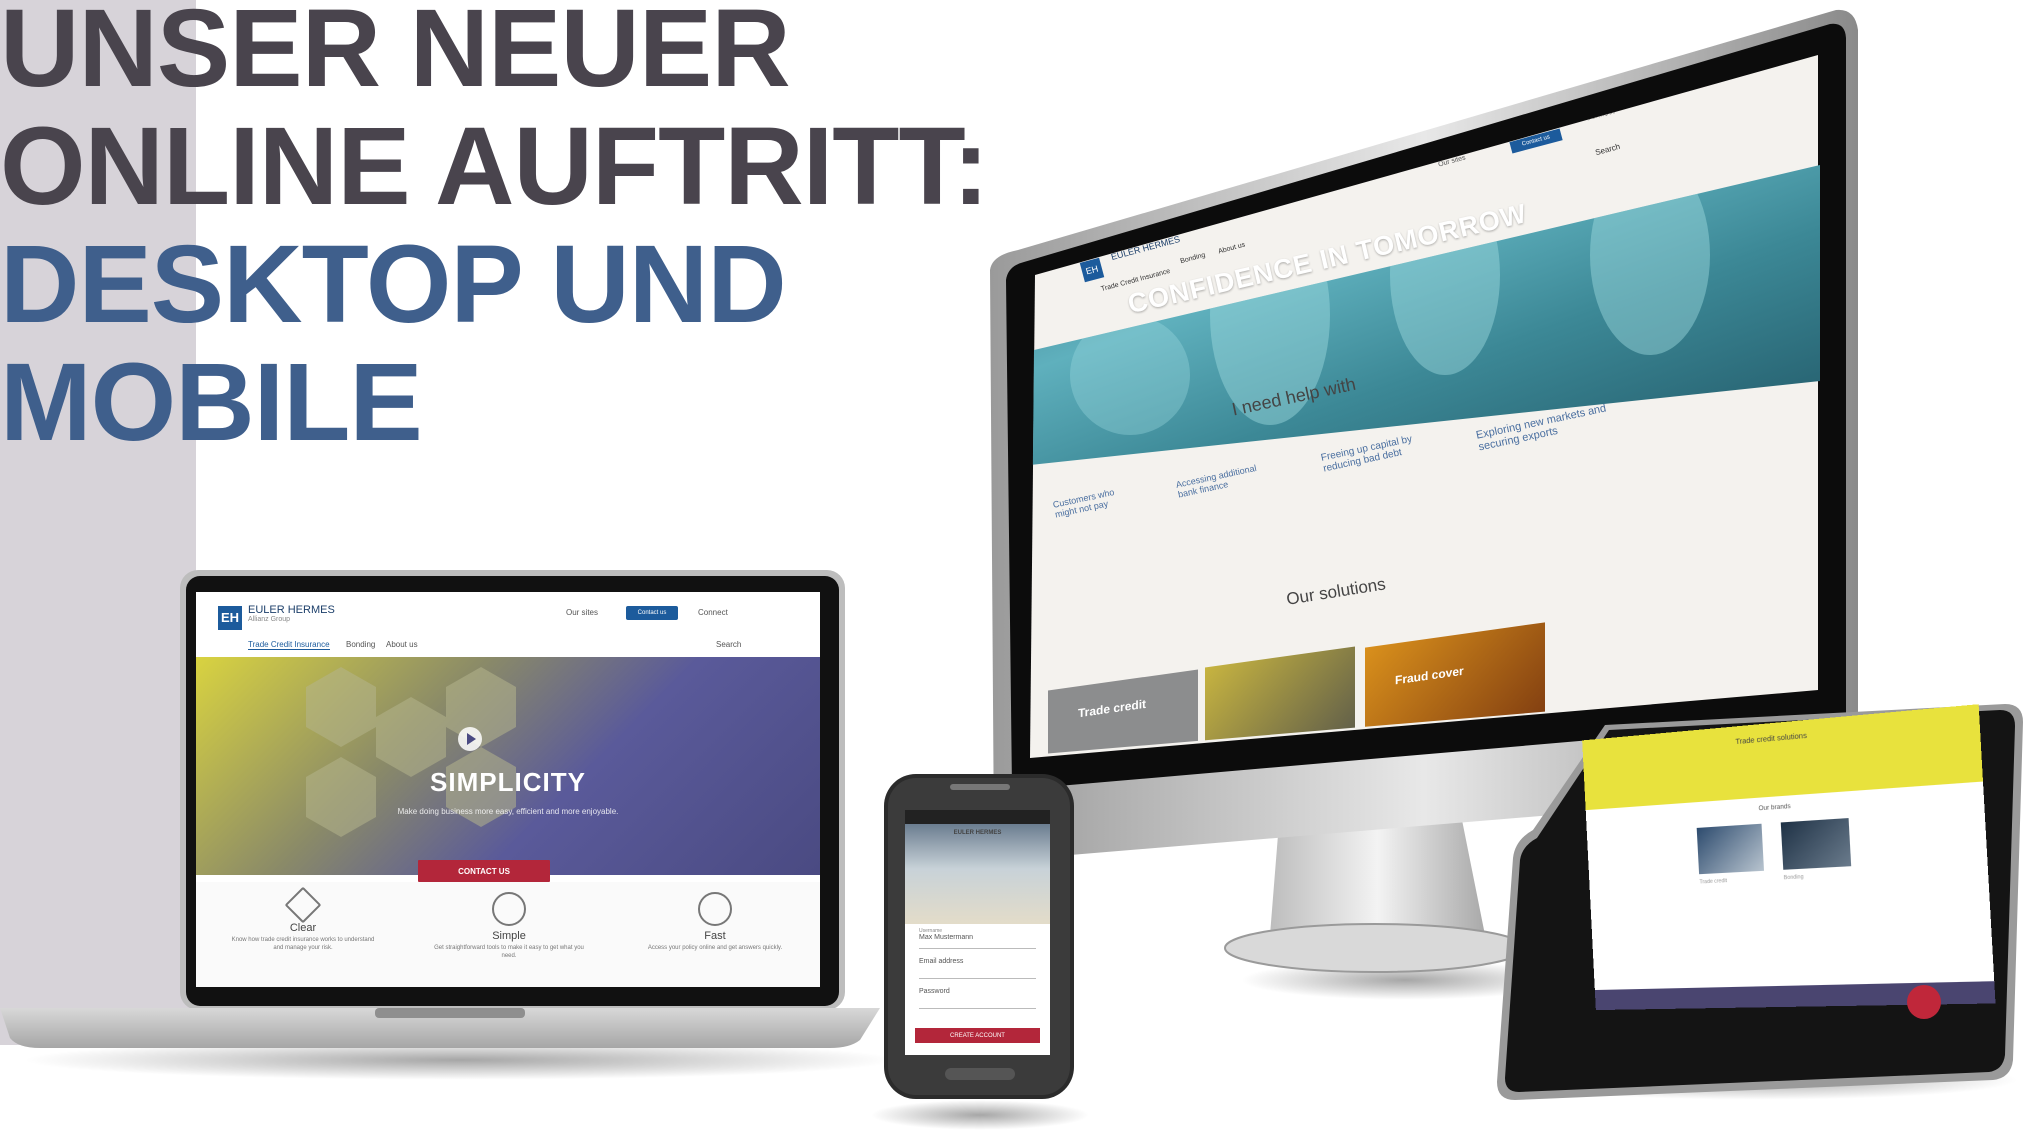 Image resolution: width=2028 pixels, height=1144 pixels. Describe the element at coordinates (1221, 480) in the screenshot. I see `monitor-help-item-2: Accessing additional bank finance` at that location.